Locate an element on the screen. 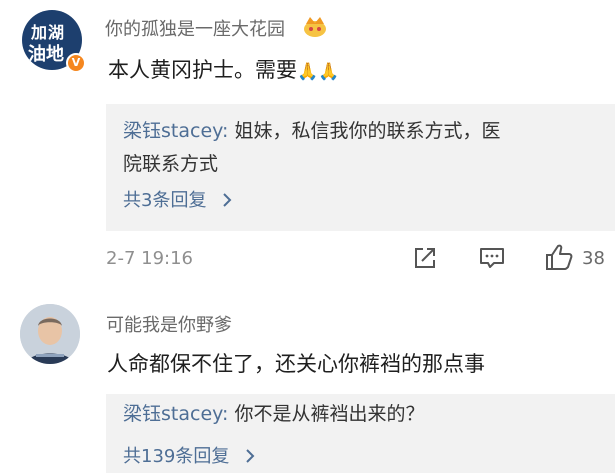 The width and height of the screenshot is (615, 473). avatar-photo is located at coordinates (50, 334).